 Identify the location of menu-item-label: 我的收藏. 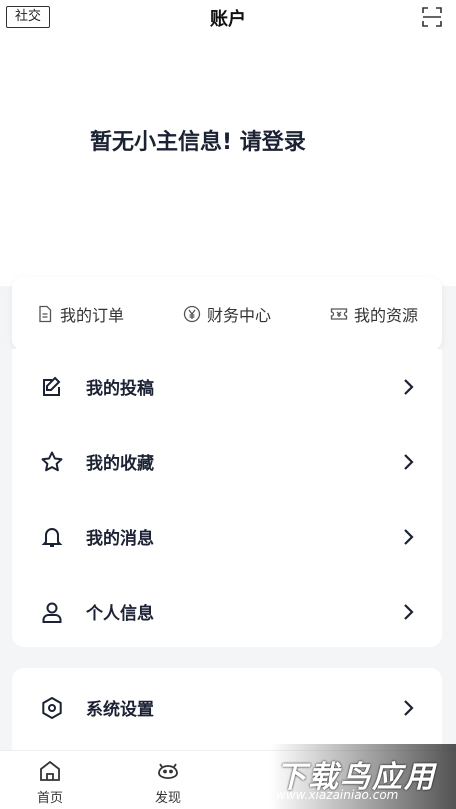
(120, 464).